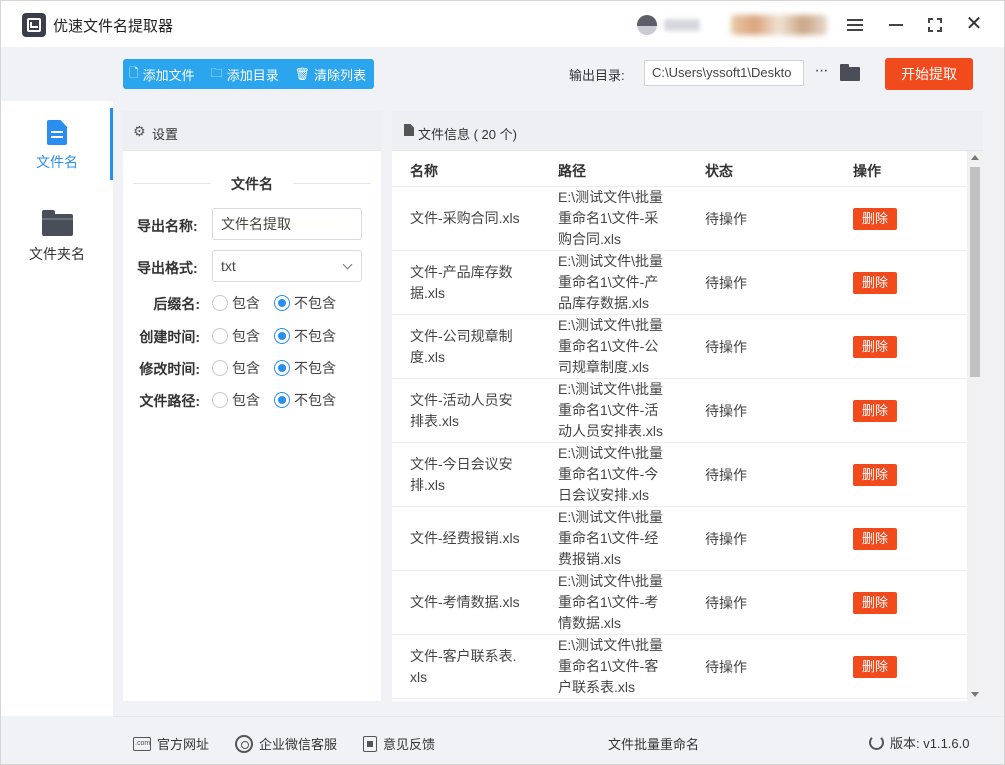 The height and width of the screenshot is (765, 1005). What do you see at coordinates (469, 218) in the screenshot?
I see `cell-file-name: 文件-采购合同.xls` at bounding box center [469, 218].